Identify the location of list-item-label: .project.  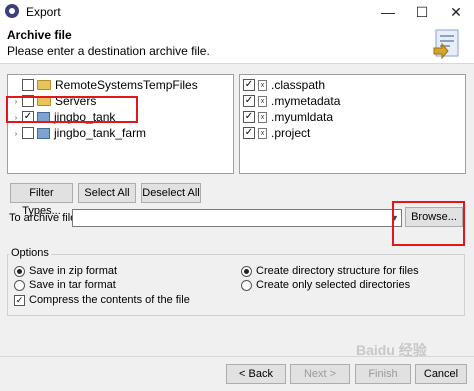
(291, 133).